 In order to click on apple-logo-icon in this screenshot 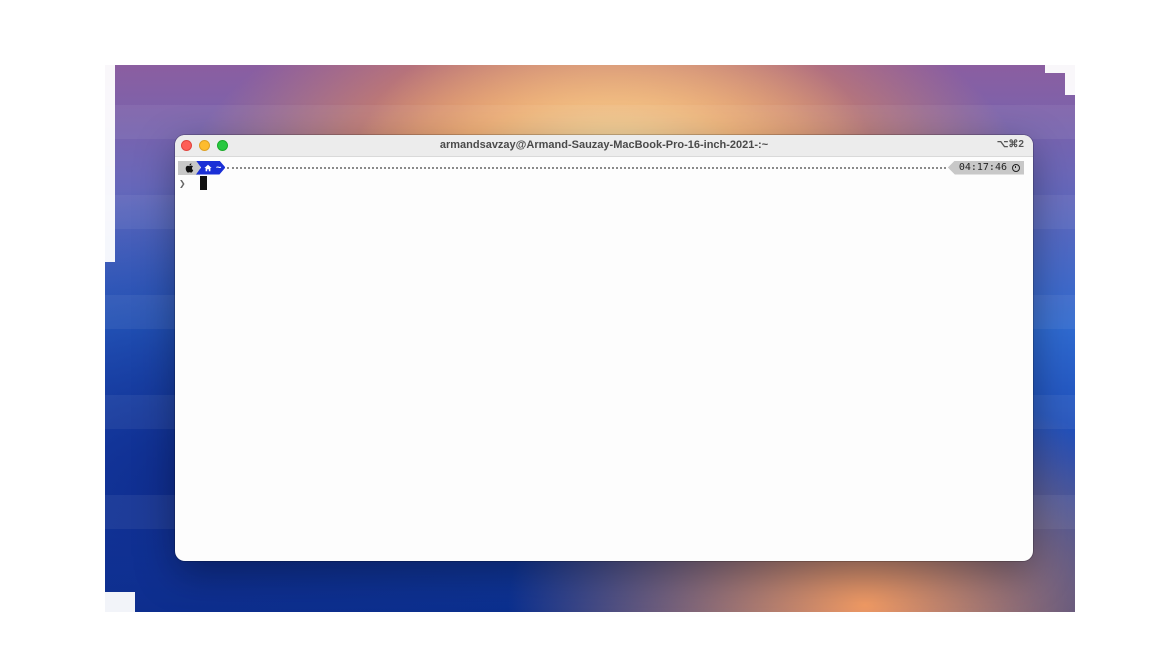, I will do `click(189, 167)`.